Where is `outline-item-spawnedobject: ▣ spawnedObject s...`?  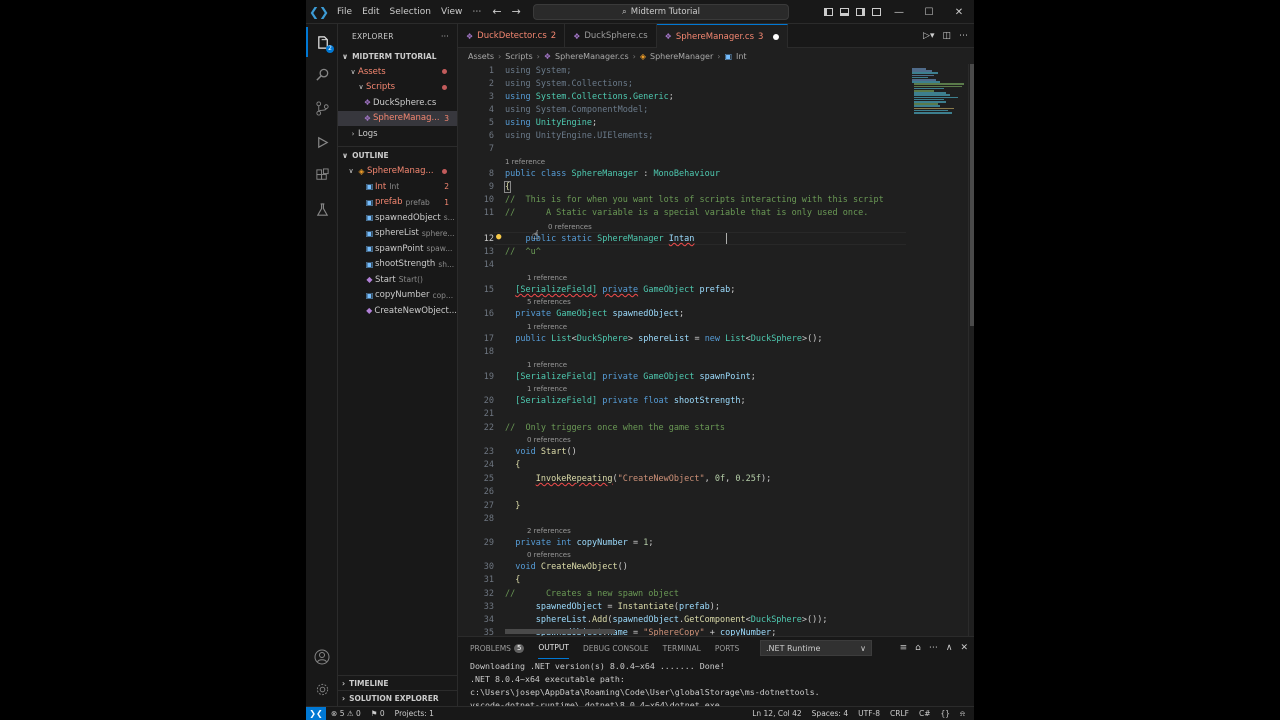 outline-item-spawnedobject: ▣ spawnedObject s... is located at coordinates (397, 218).